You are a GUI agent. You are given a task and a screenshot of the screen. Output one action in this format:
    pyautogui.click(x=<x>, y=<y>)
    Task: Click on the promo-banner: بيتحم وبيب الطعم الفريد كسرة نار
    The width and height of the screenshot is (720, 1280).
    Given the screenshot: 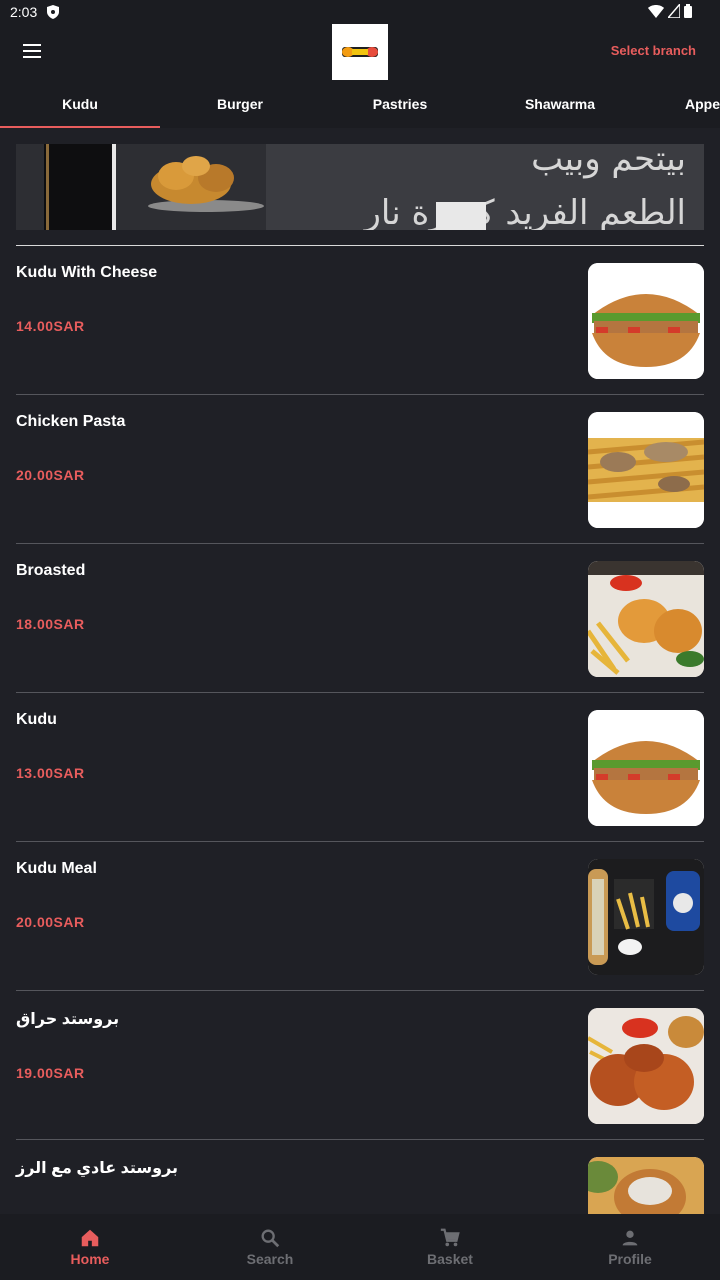 What is the action you would take?
    pyautogui.click(x=360, y=187)
    